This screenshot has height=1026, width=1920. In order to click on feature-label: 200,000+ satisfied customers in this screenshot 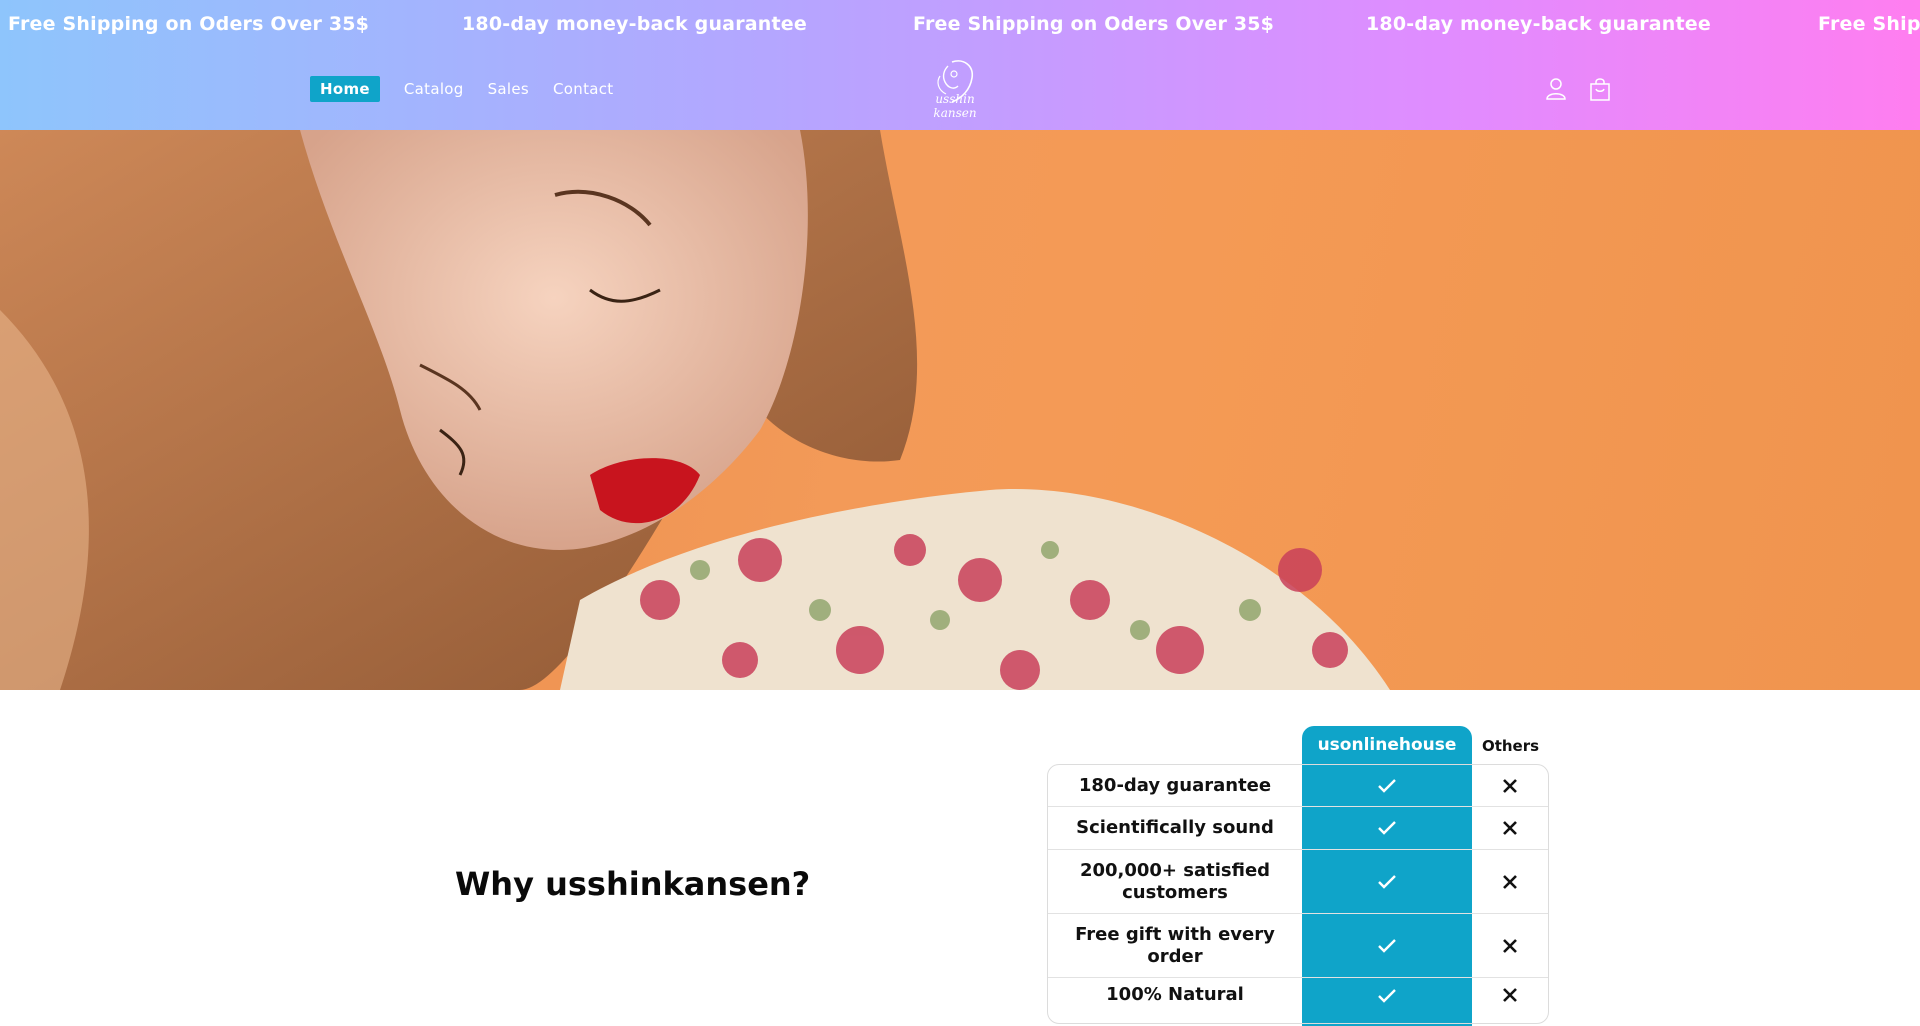, I will do `click(1175, 881)`.